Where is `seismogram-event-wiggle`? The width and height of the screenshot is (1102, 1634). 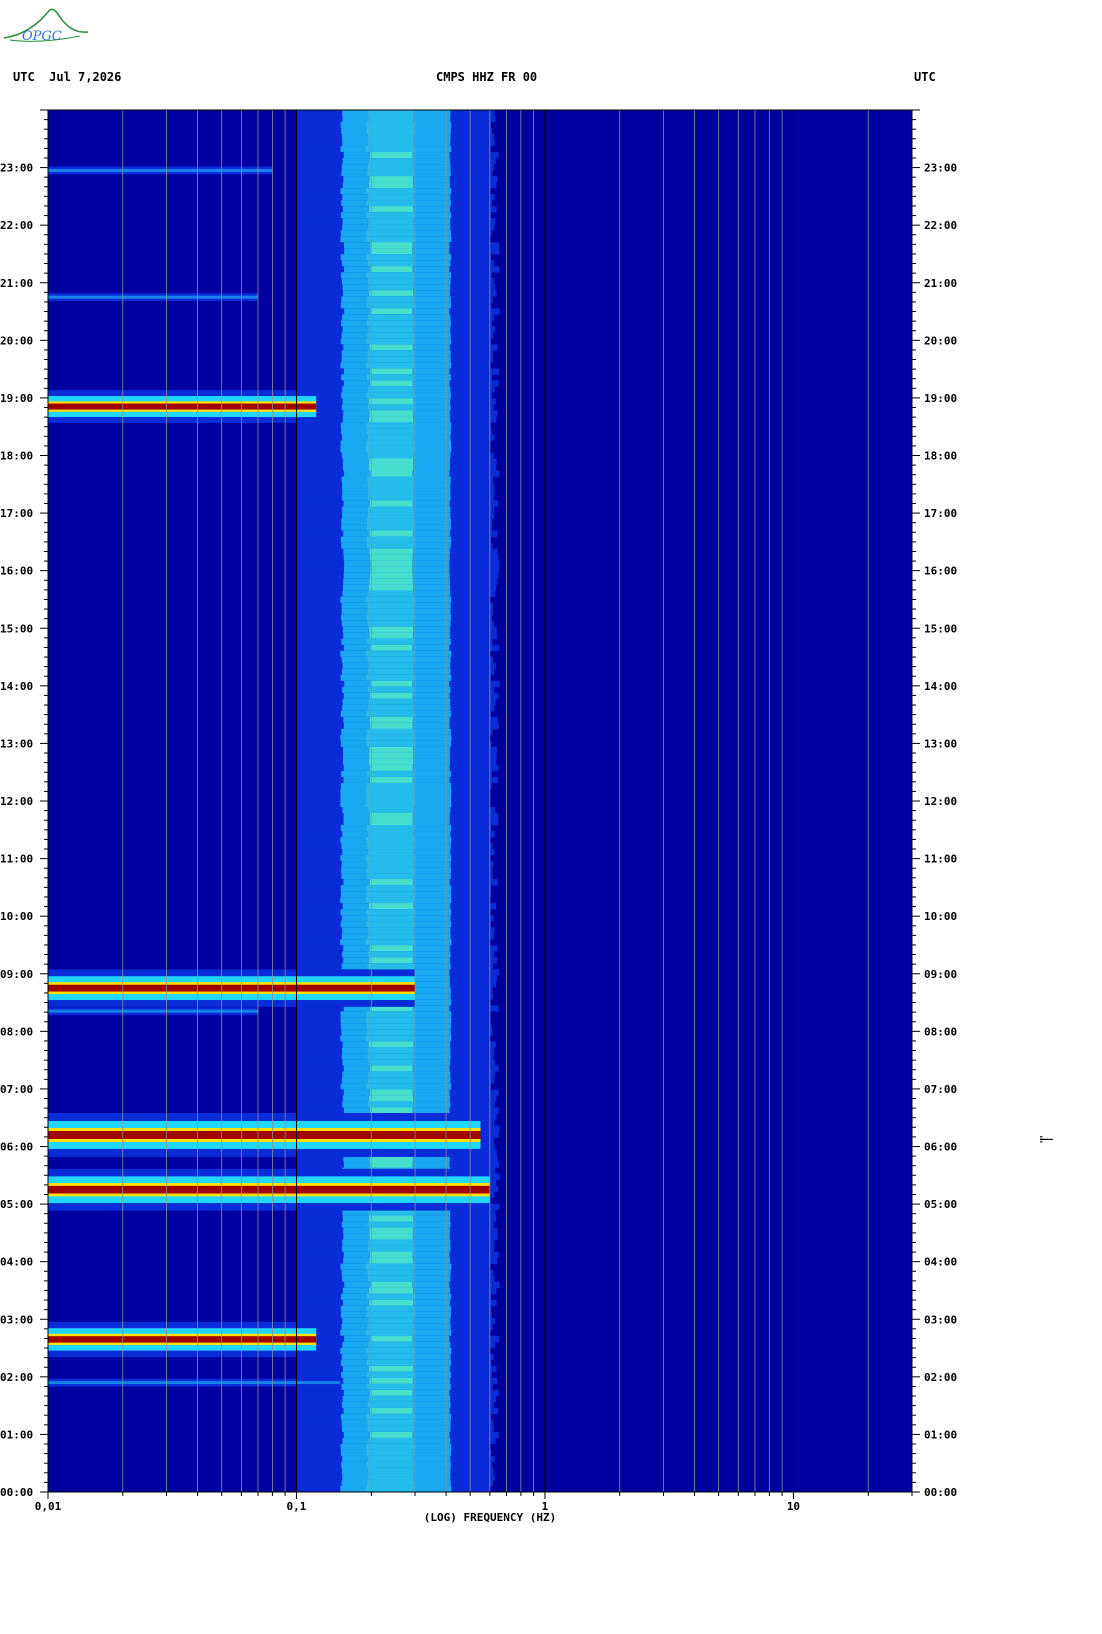
seismogram-event-wiggle is located at coordinates (1047, 1139).